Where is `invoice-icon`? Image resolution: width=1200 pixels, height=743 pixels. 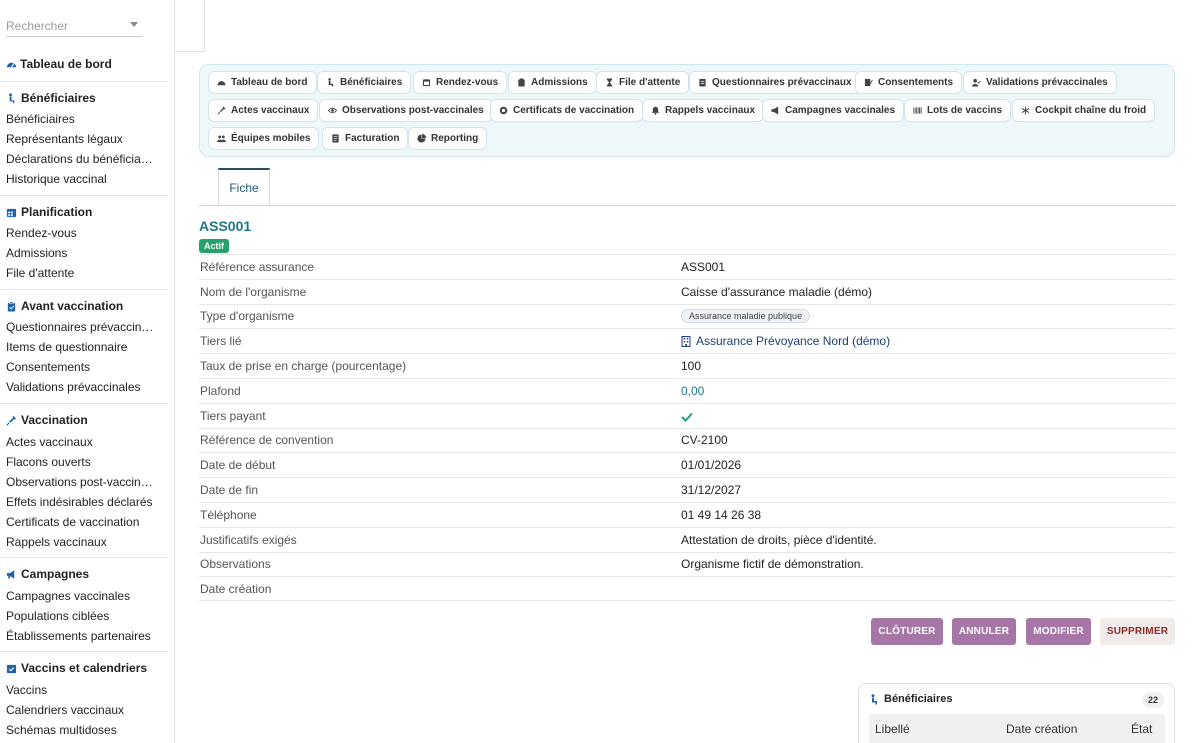 invoice-icon is located at coordinates (335, 138).